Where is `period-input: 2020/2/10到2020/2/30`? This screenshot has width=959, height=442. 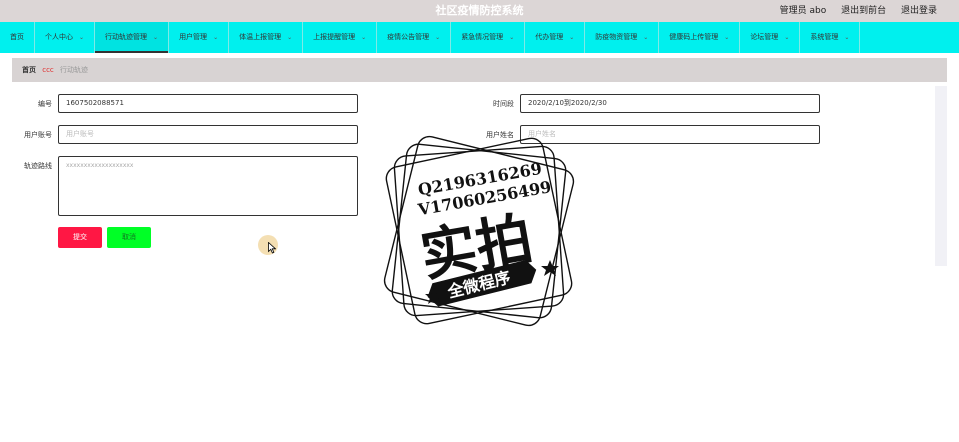
period-input: 2020/2/10到2020/2/30 is located at coordinates (670, 103).